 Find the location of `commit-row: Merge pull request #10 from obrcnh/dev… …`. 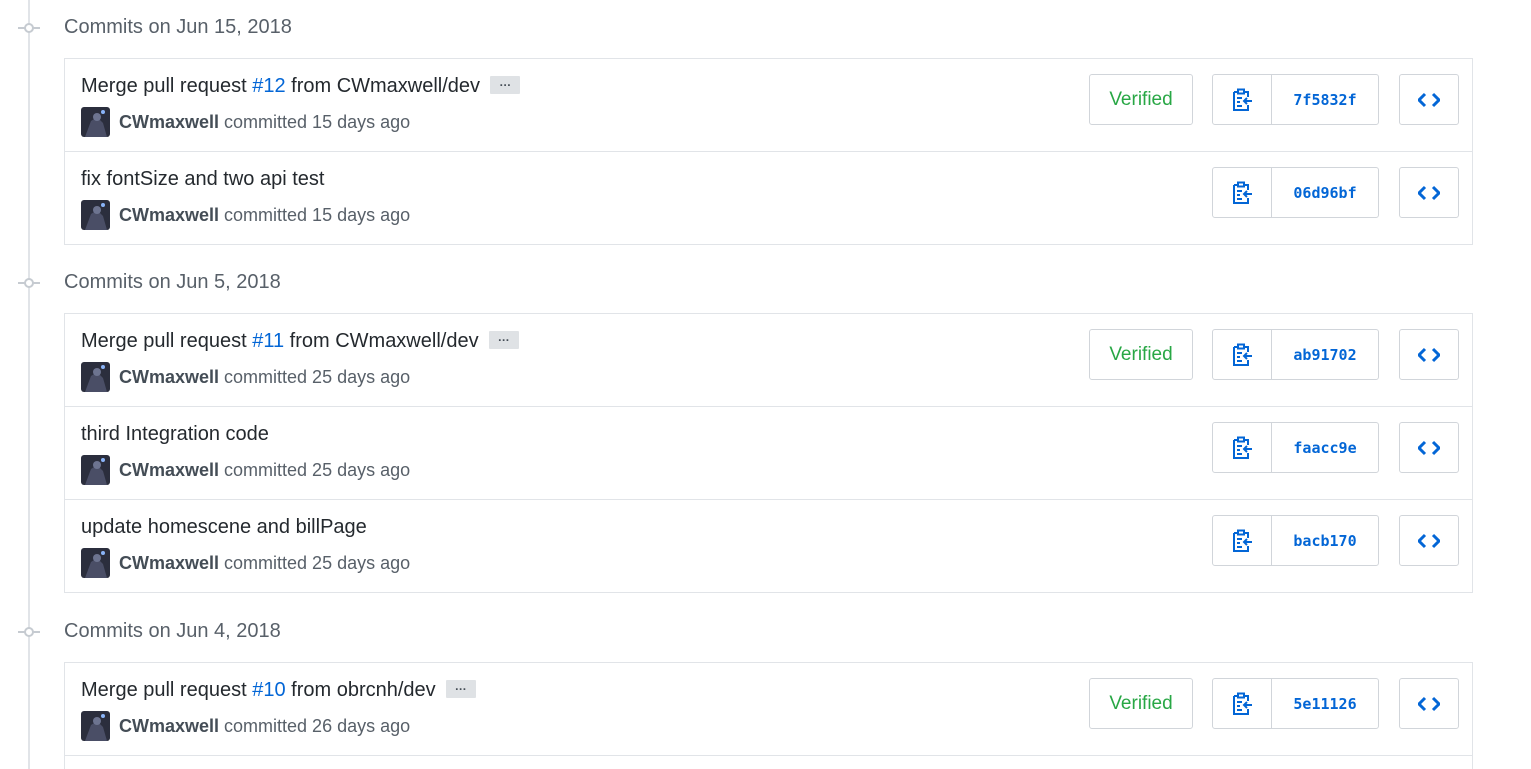

commit-row: Merge pull request #10 from obrcnh/dev… … is located at coordinates (768, 709).